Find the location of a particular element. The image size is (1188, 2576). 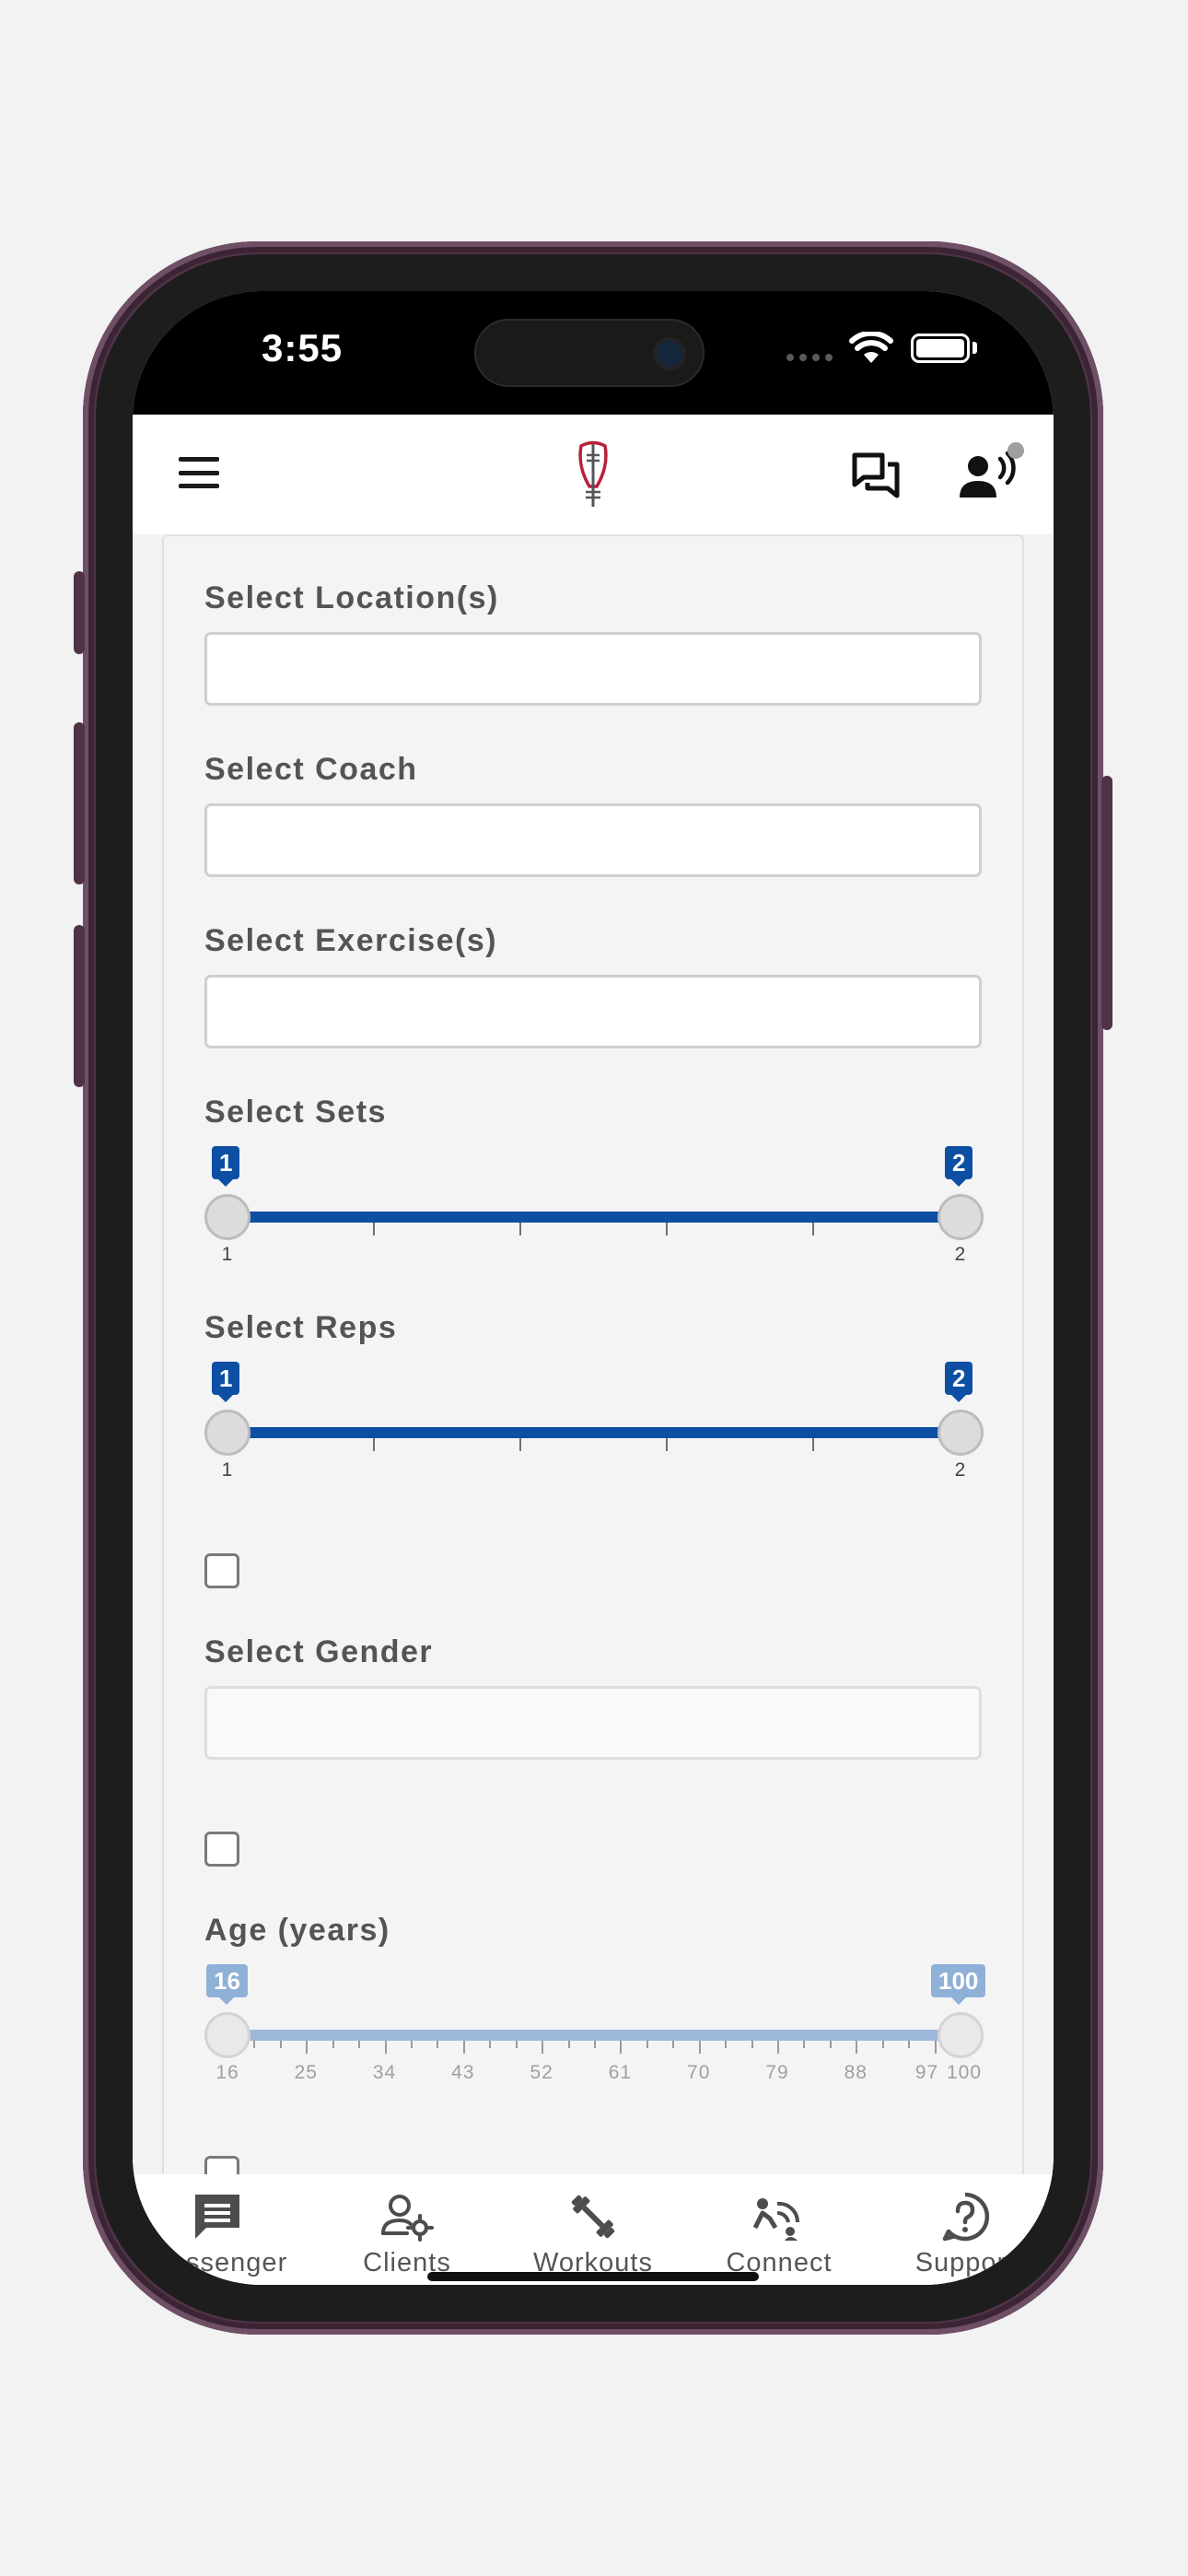

reps-min-handle is located at coordinates (227, 1433).